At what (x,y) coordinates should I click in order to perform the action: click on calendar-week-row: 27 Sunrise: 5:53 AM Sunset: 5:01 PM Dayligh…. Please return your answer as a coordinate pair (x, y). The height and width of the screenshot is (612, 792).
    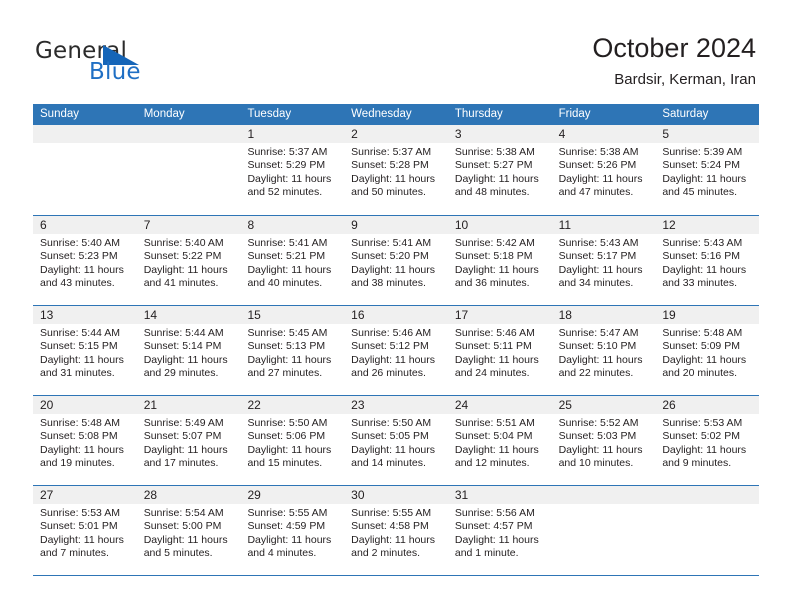
    Looking at the image, I should click on (396, 530).